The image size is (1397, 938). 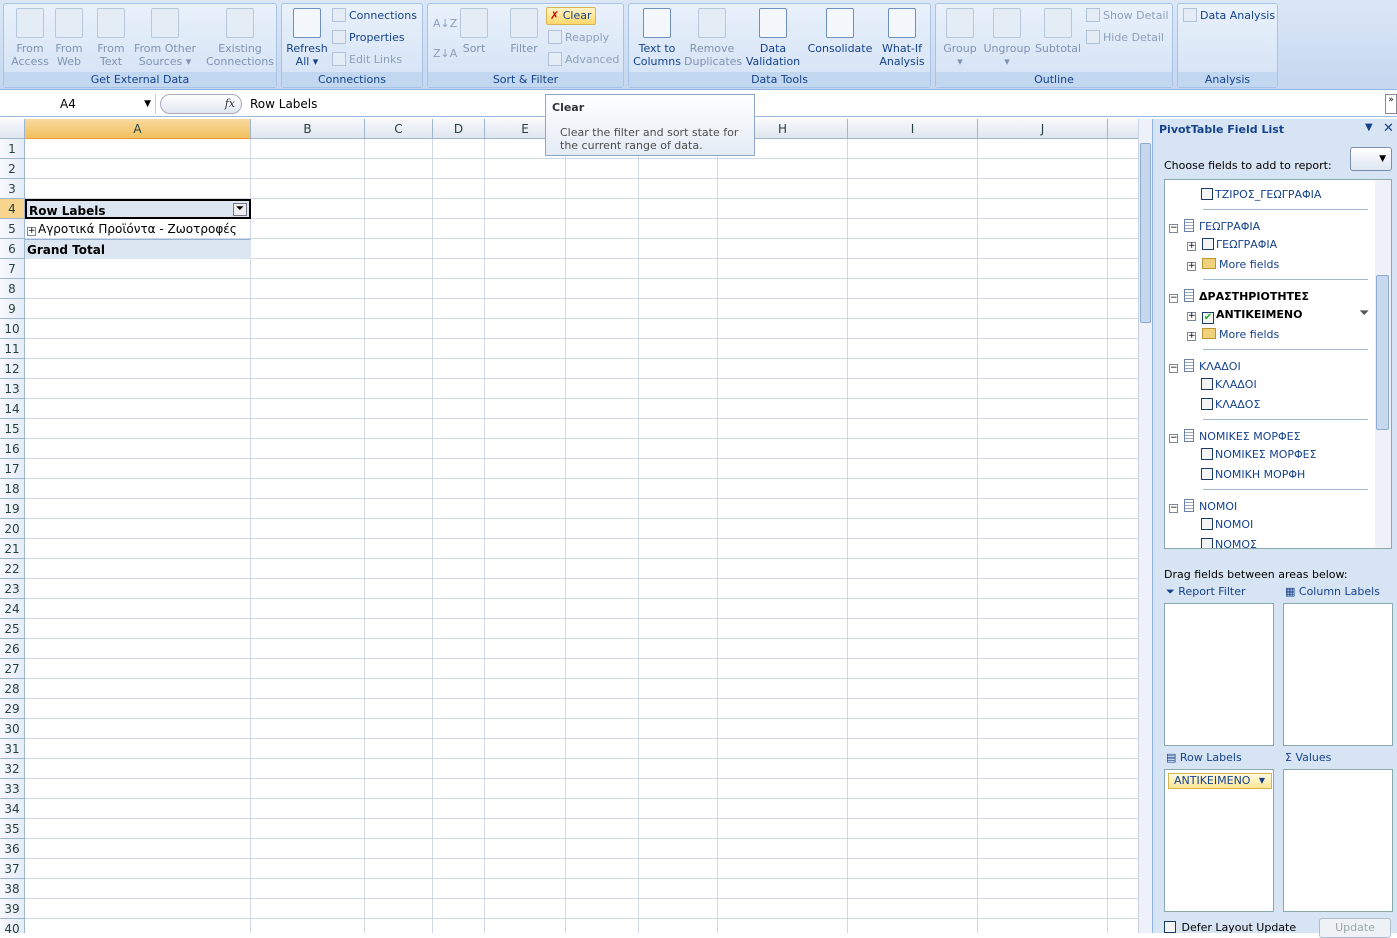 I want to click on row-header-23: 23, so click(x=12, y=589).